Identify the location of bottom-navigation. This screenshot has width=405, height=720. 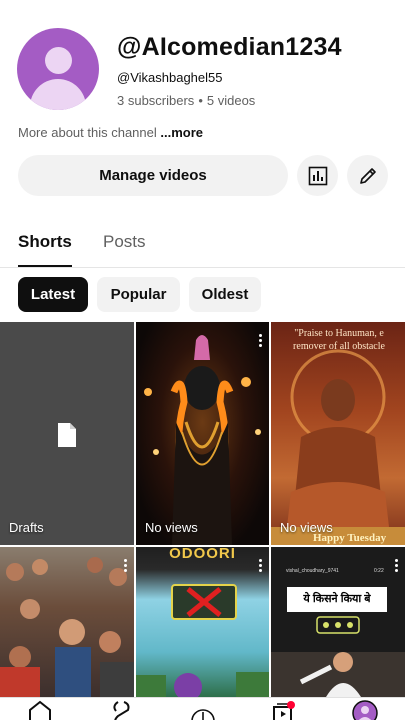
(202, 708).